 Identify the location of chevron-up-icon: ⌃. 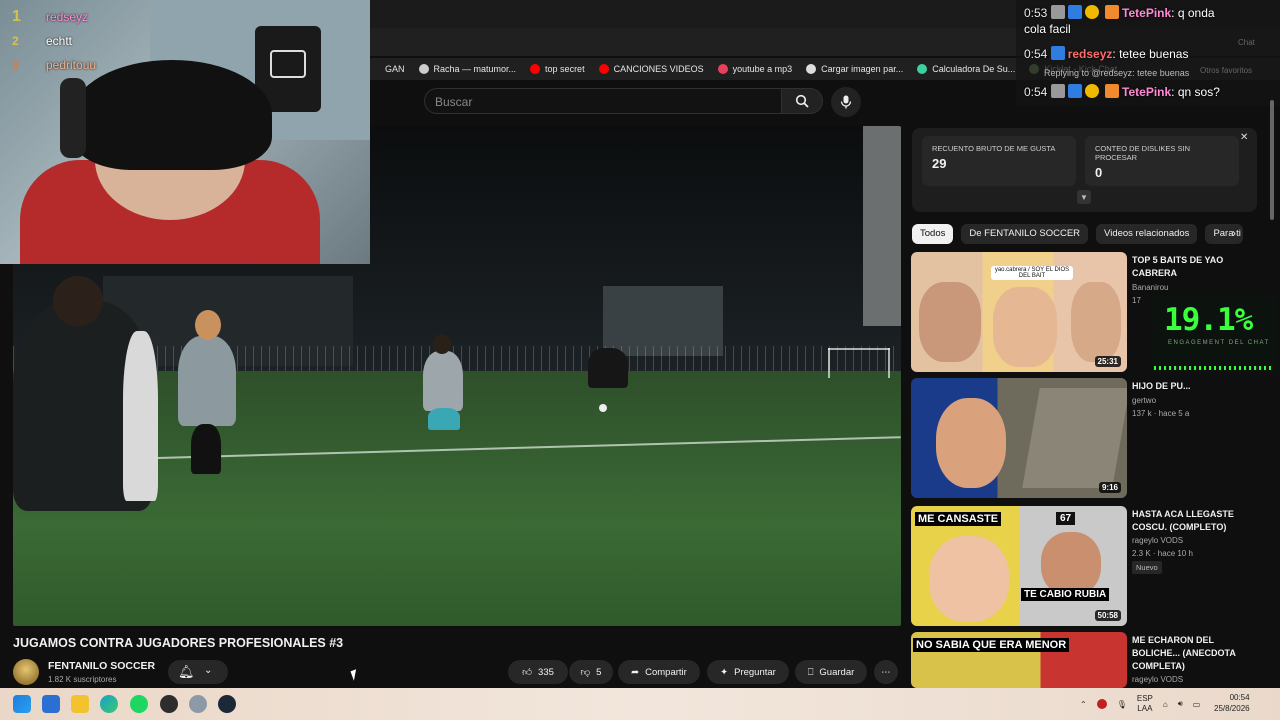
(1083, 704).